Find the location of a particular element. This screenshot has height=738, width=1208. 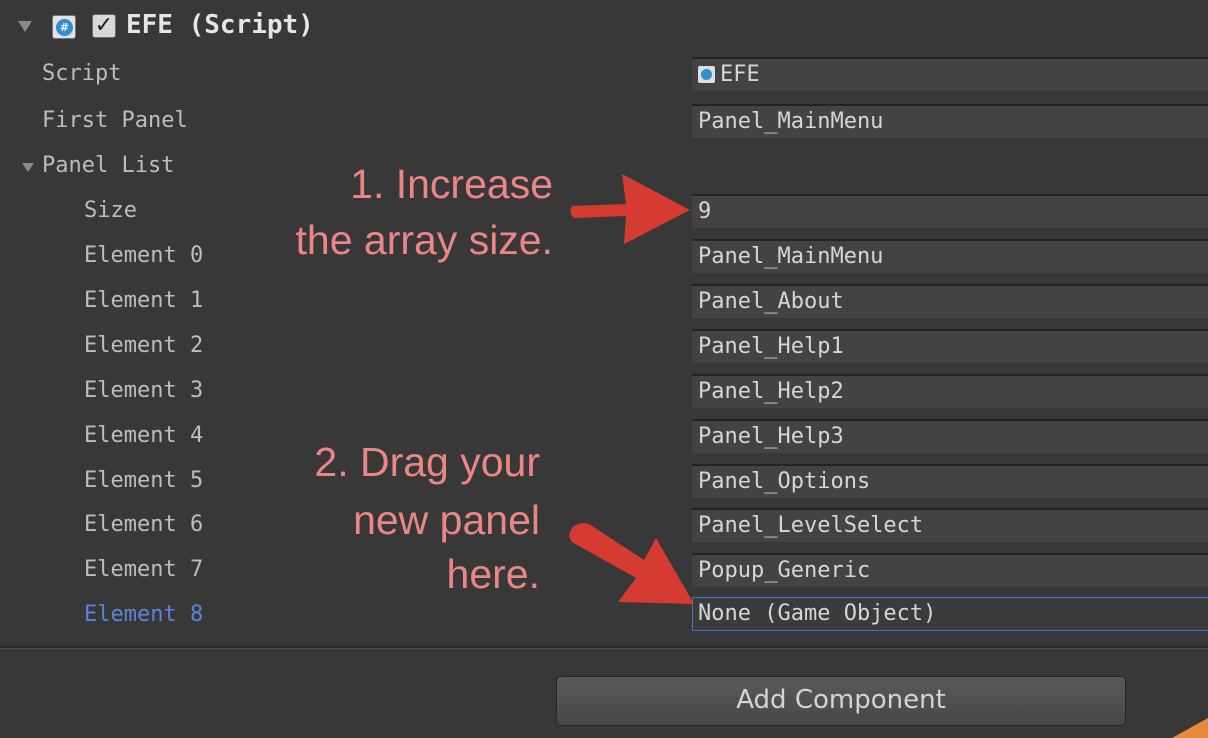

corner-accent-icon is located at coordinates (1190, 728).